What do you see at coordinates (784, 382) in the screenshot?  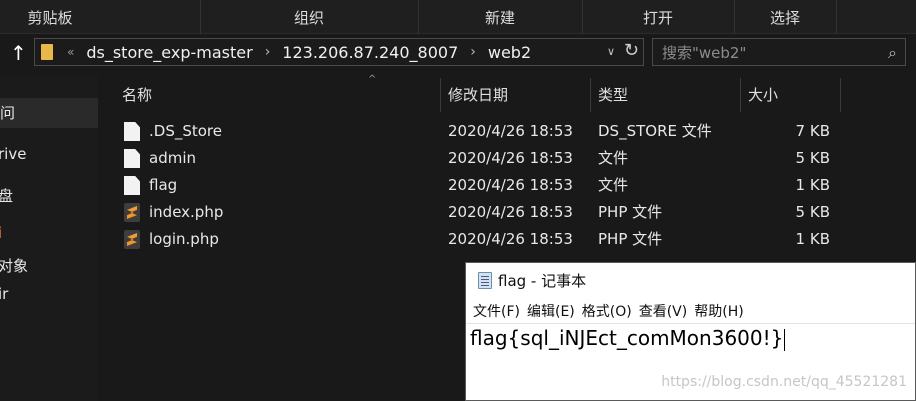 I see `watermark: https://blog.csdn.net/qq_45521281` at bounding box center [784, 382].